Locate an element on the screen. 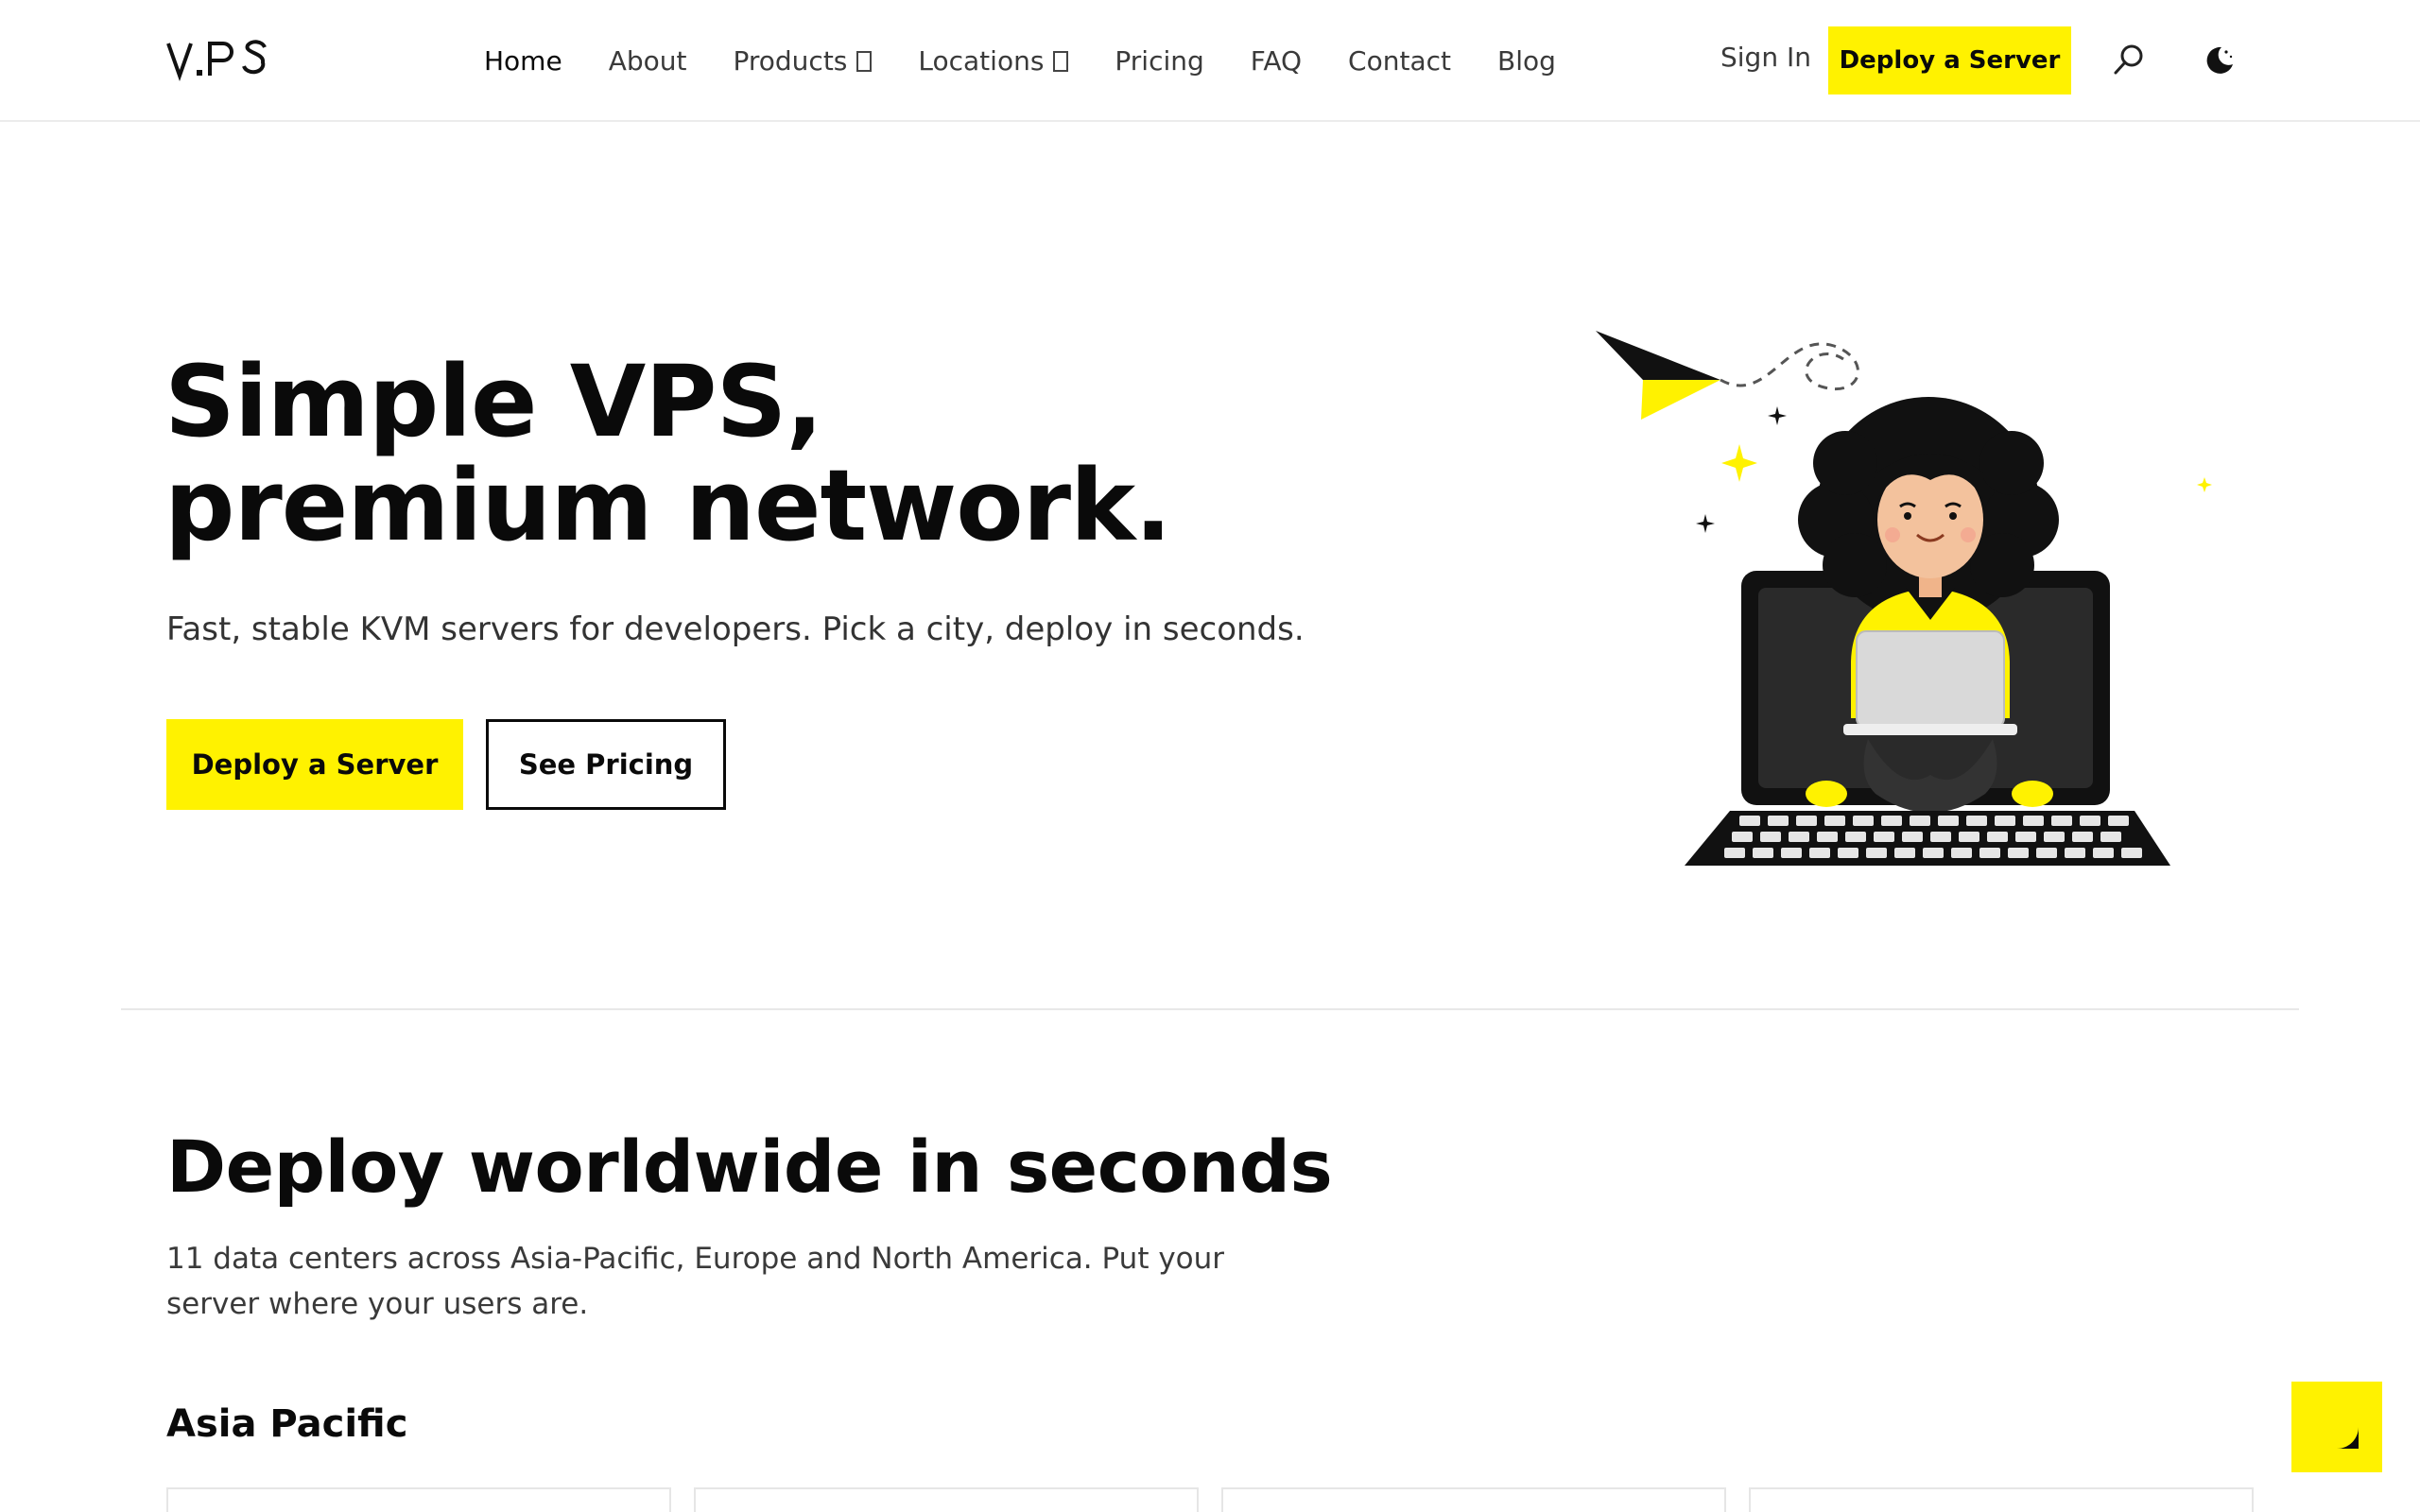  nav-home: Home is located at coordinates (523, 61).